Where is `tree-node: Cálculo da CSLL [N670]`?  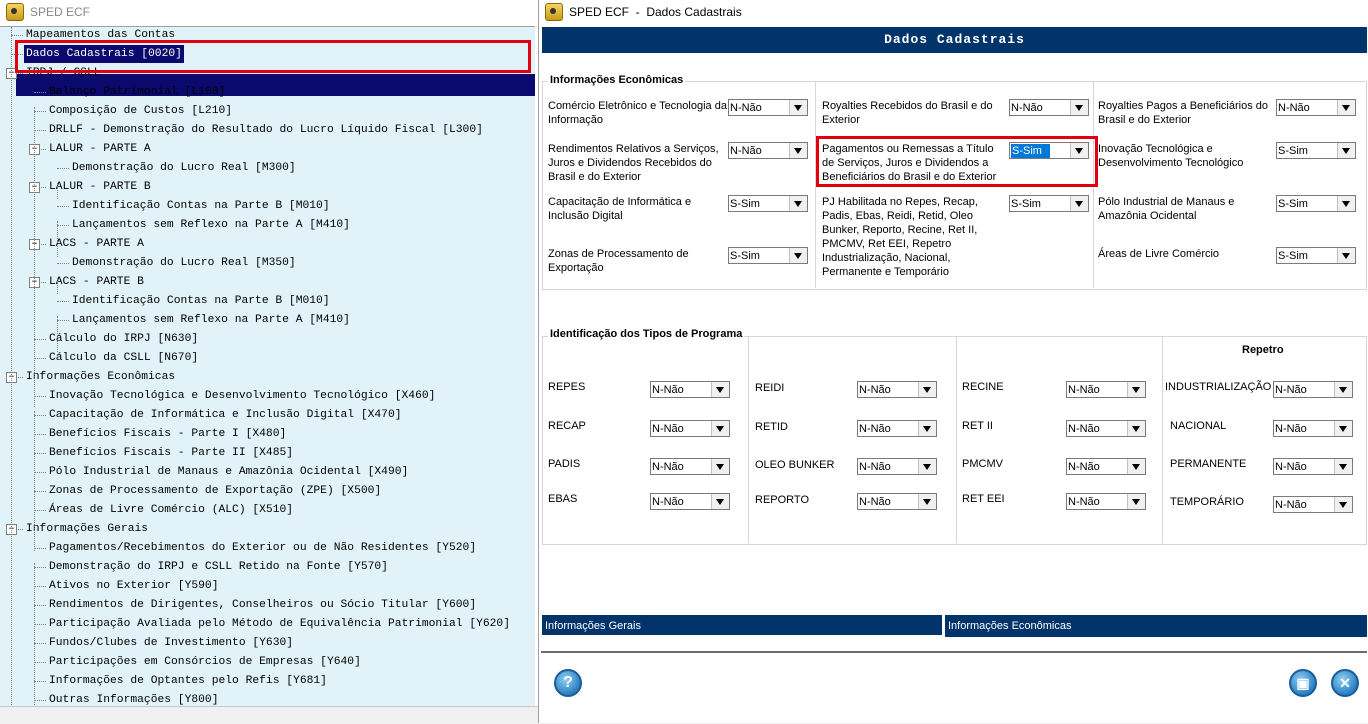
tree-node: Cálculo da CSLL [N670] is located at coordinates (123, 358).